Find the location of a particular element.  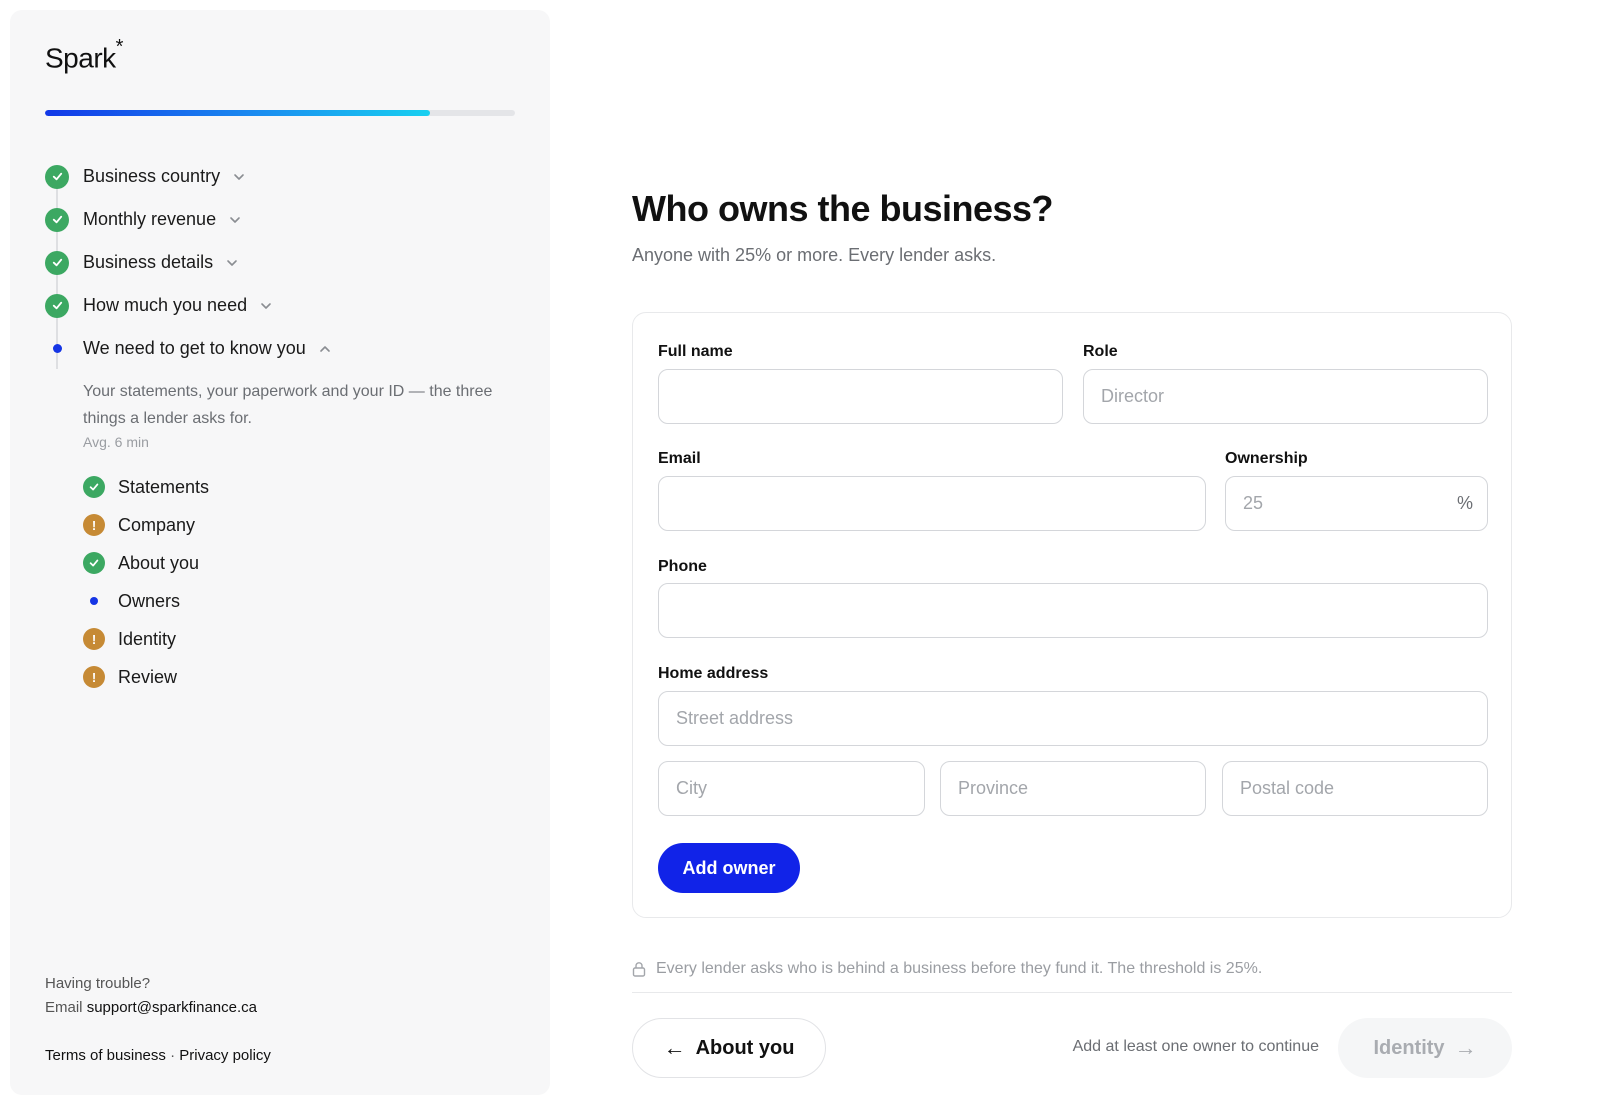

back-button-label: About you is located at coordinates (745, 1047).